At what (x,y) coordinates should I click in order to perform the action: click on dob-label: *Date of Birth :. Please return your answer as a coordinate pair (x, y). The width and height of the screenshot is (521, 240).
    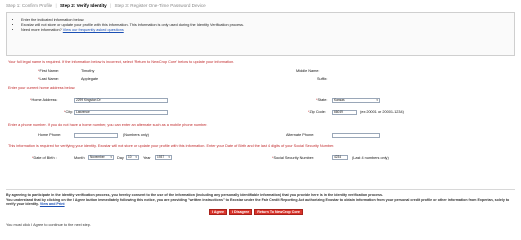
    Looking at the image, I should click on (44, 158).